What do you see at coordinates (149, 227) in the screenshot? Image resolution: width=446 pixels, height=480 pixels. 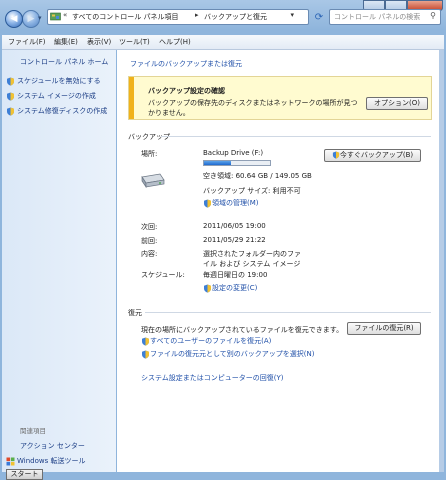 I see `next-label: 次回:` at bounding box center [149, 227].